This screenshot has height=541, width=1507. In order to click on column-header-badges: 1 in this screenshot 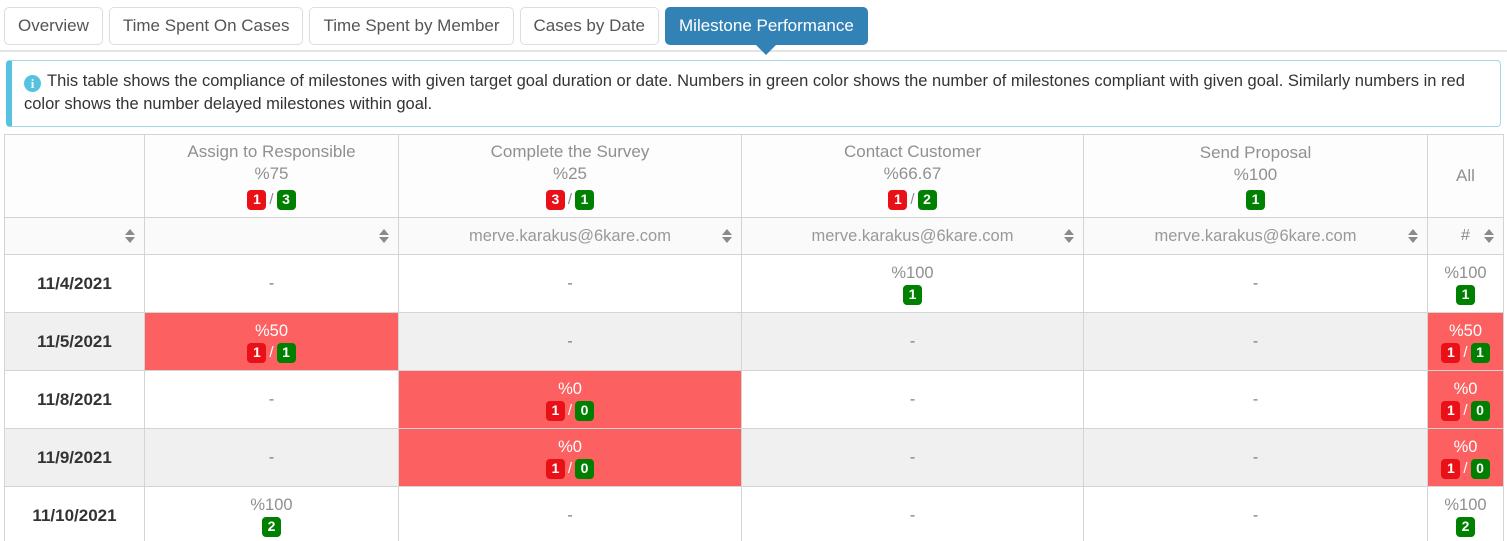, I will do `click(1255, 200)`.